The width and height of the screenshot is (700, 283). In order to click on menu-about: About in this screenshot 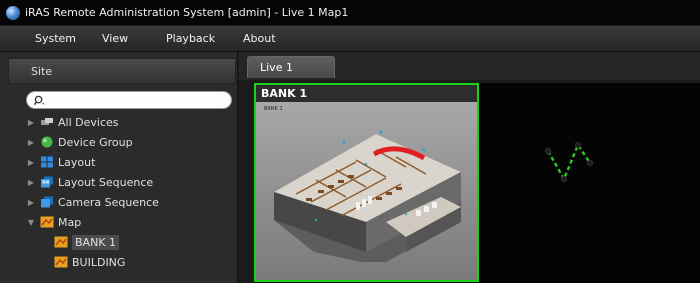, I will do `click(259, 38)`.